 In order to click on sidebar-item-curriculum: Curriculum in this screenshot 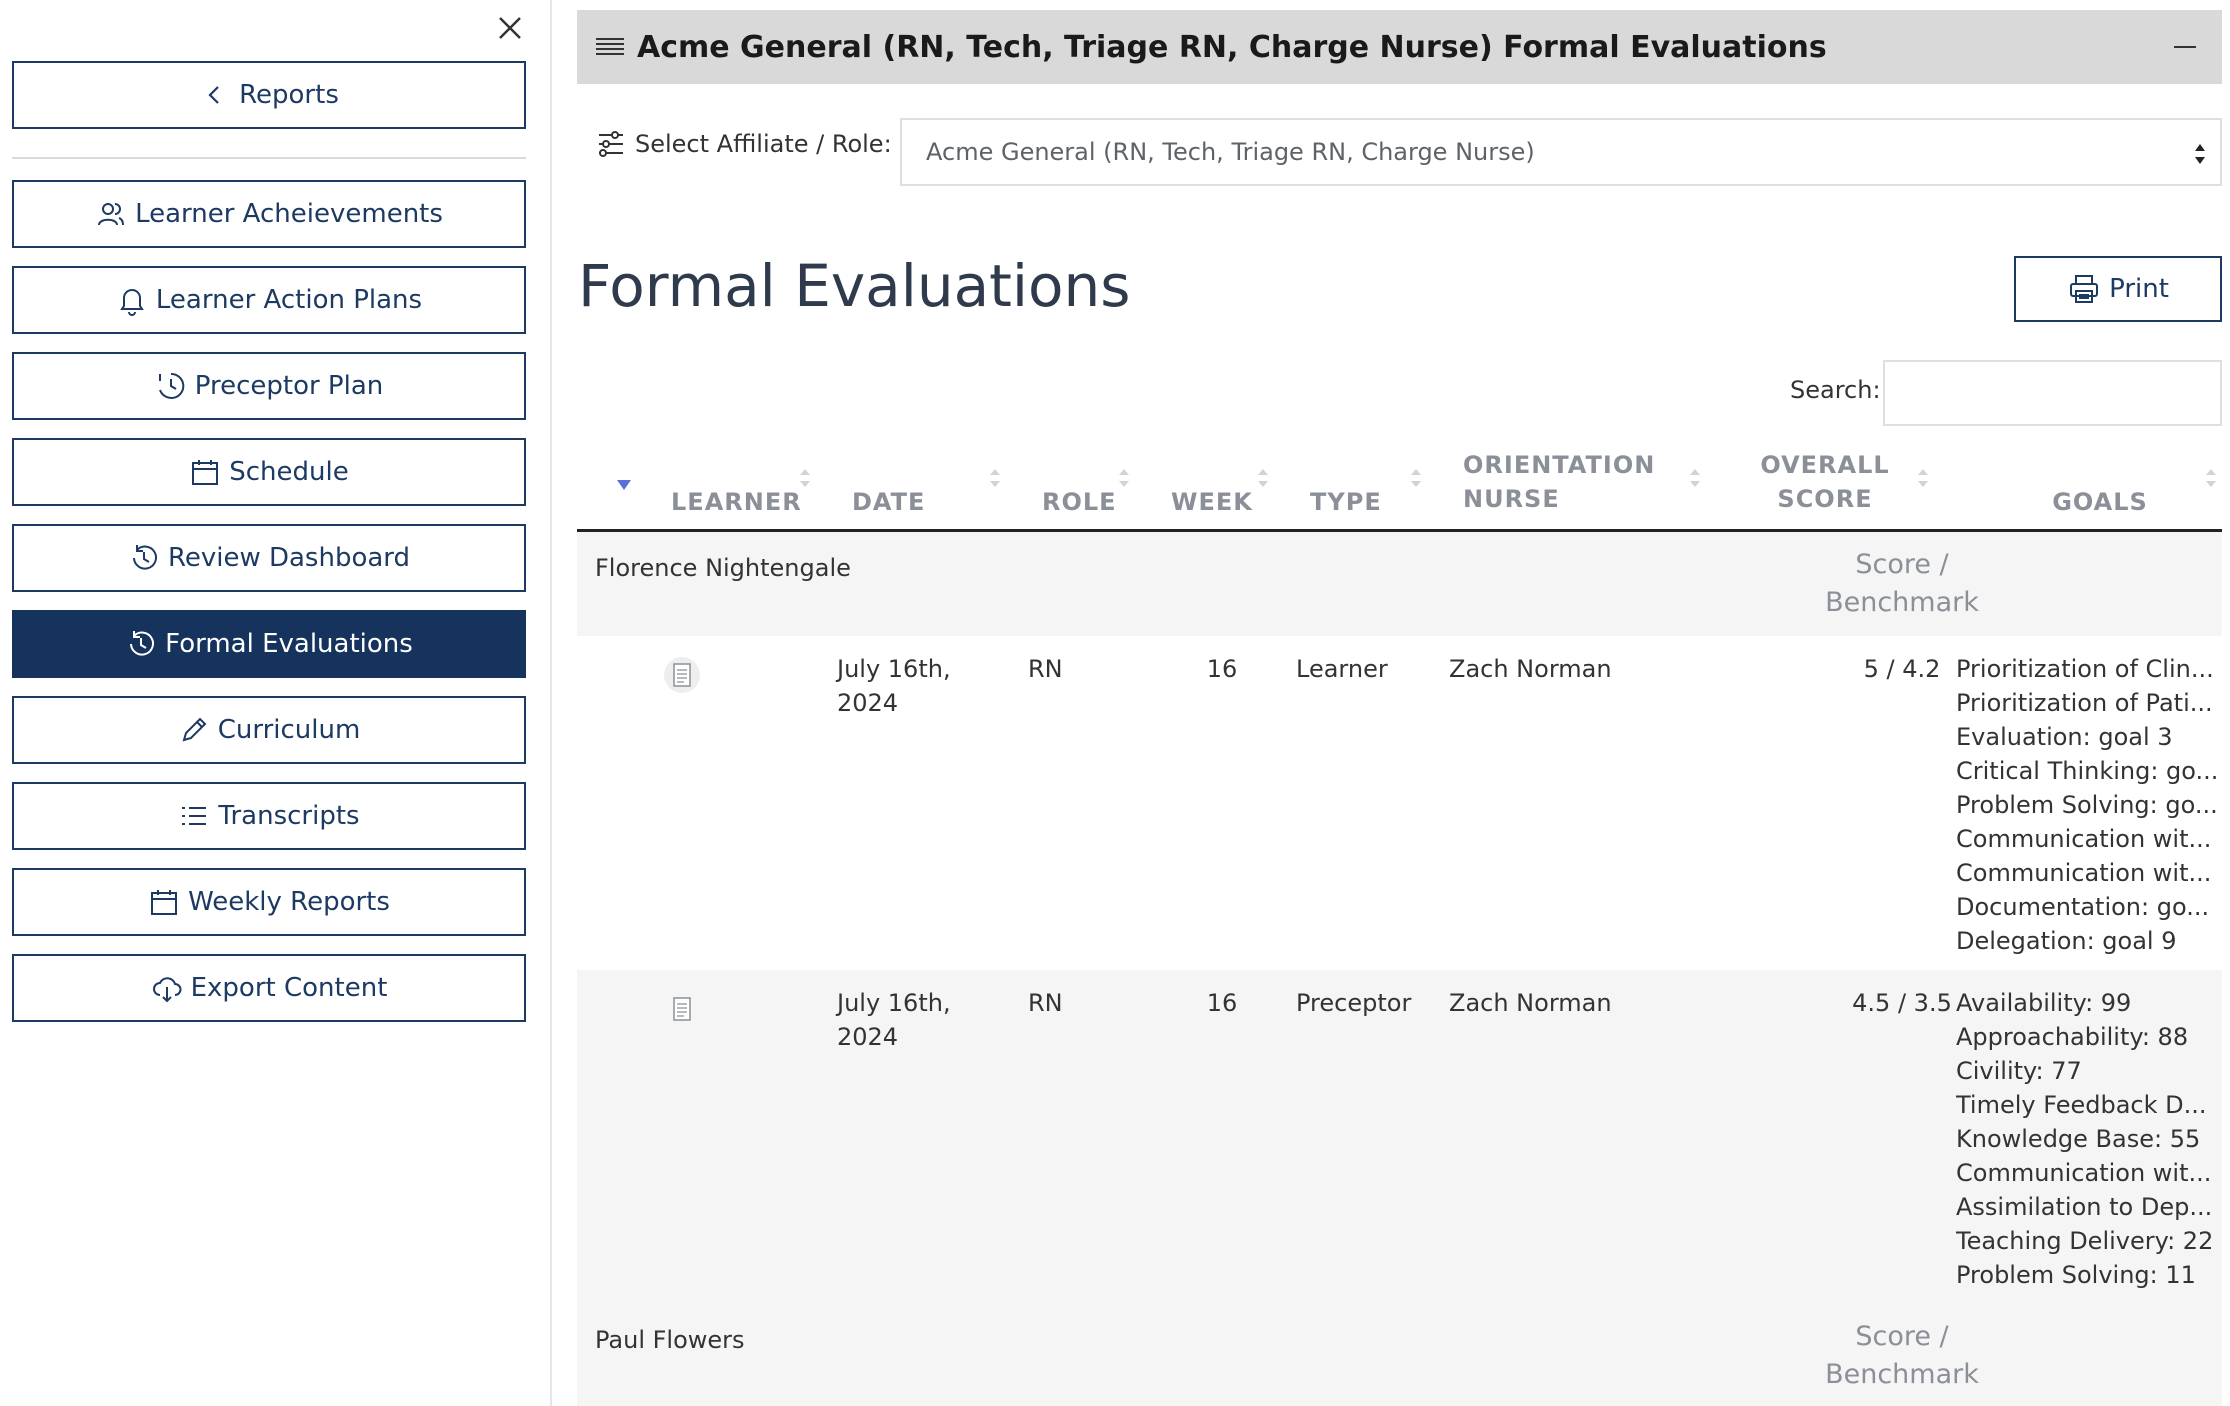, I will do `click(269, 730)`.